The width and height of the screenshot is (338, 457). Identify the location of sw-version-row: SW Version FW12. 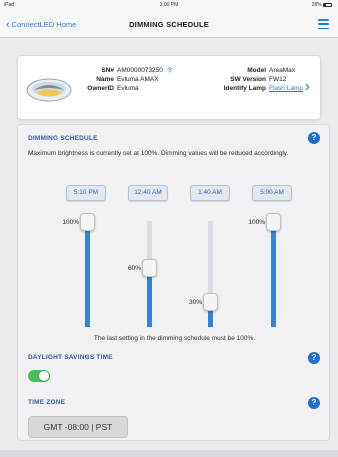
(256, 79).